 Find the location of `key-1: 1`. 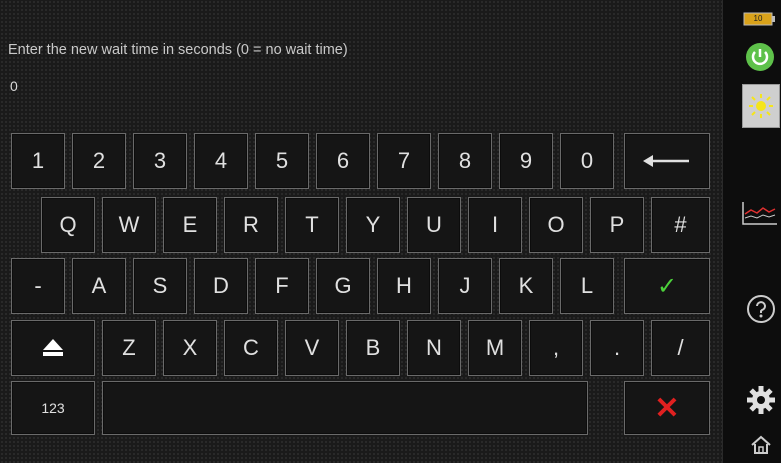

key-1: 1 is located at coordinates (38, 161).